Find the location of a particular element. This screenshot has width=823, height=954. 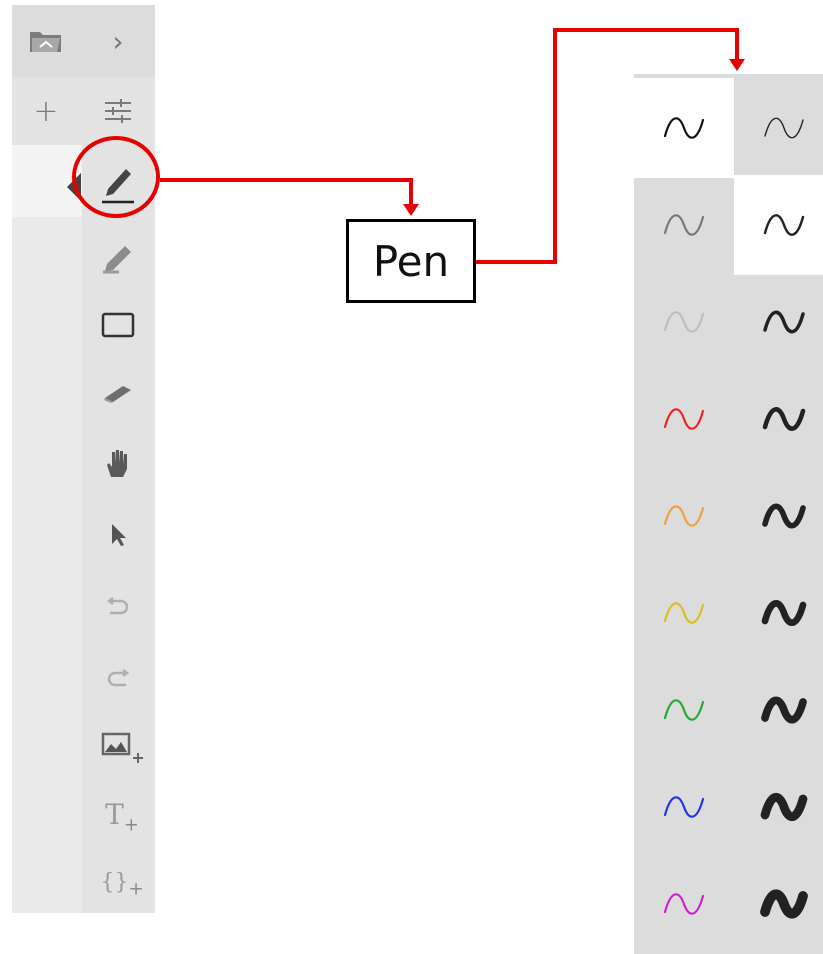

pen-color-yellow is located at coordinates (684, 613).